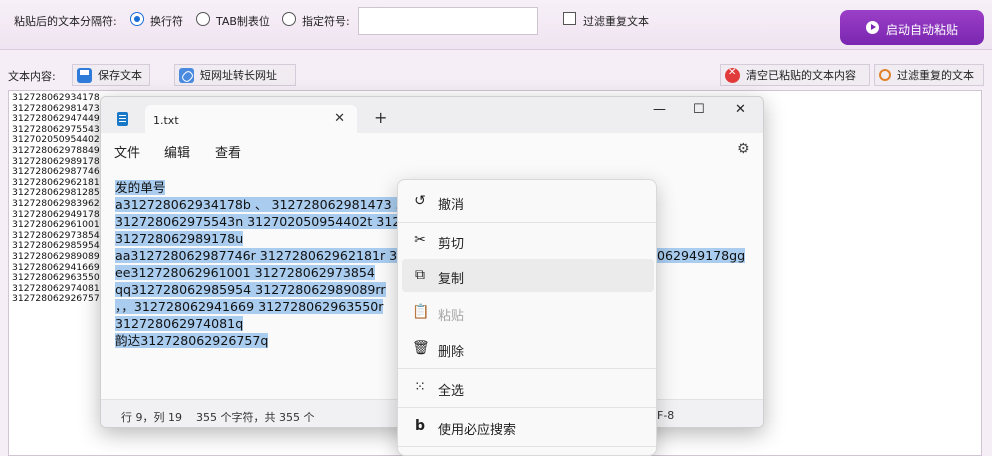 The image size is (992, 456). I want to click on number-list-item: 312728062934178, so click(56, 97).